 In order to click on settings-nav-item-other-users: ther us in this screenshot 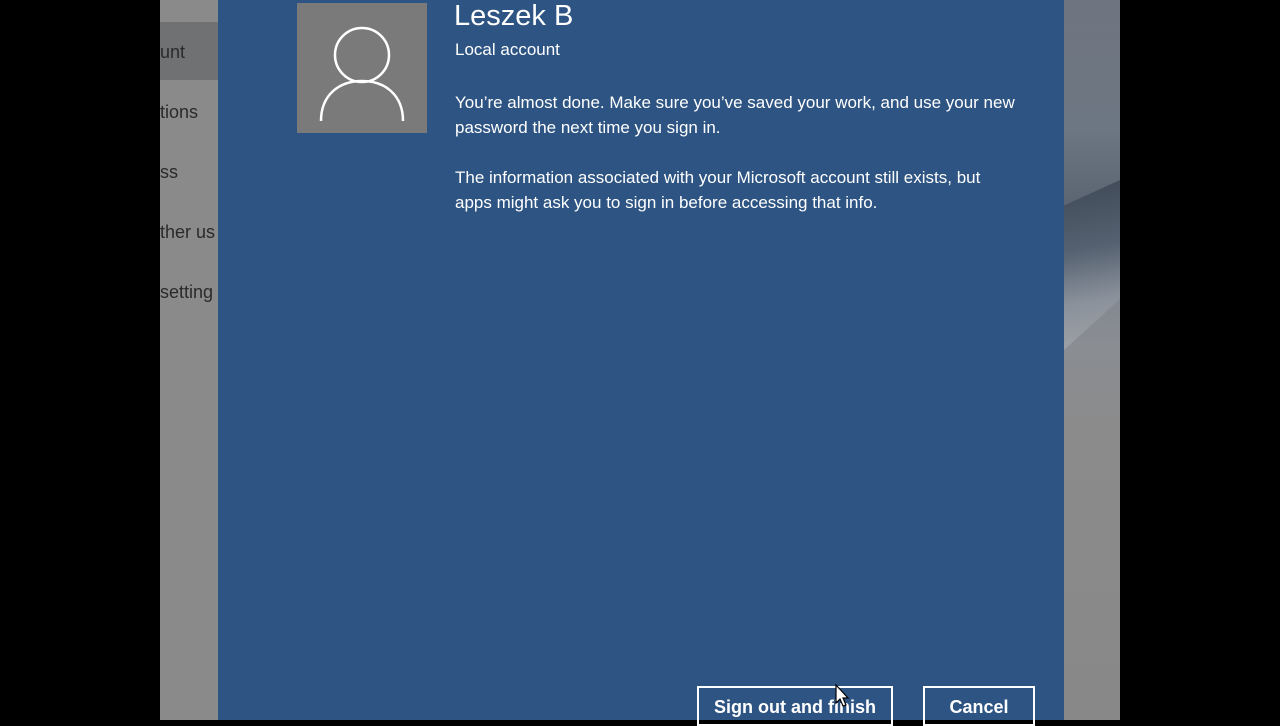, I will do `click(189, 232)`.